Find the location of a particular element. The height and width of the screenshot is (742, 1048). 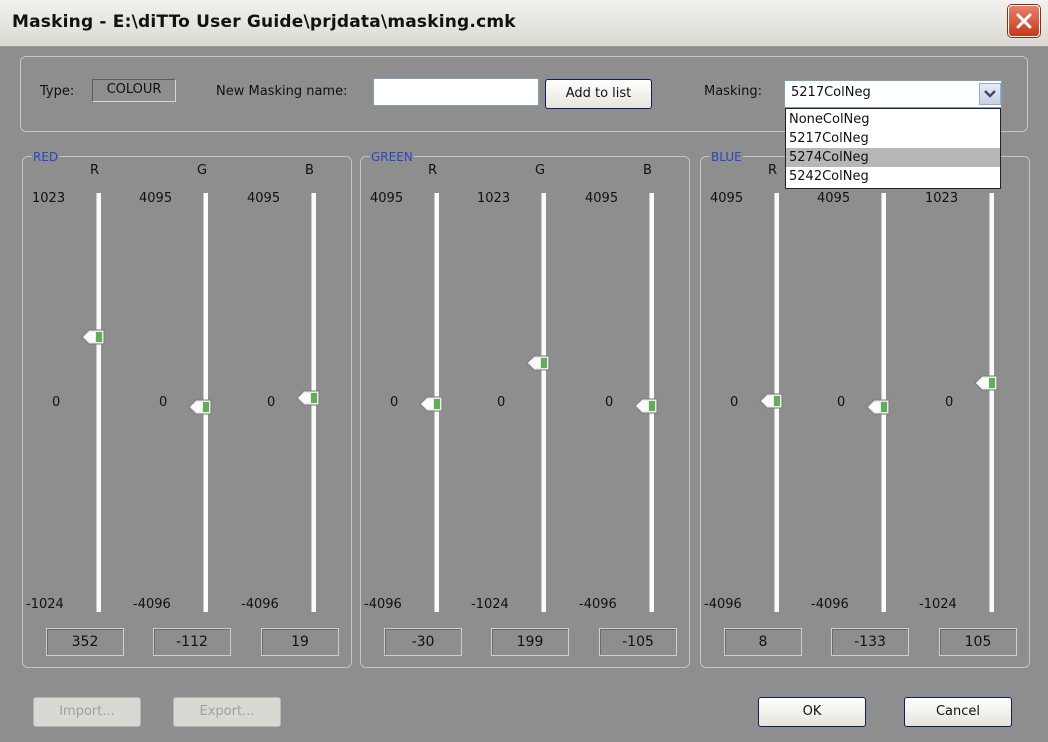

slider-red-b-mid-label: 0 is located at coordinates (271, 402).